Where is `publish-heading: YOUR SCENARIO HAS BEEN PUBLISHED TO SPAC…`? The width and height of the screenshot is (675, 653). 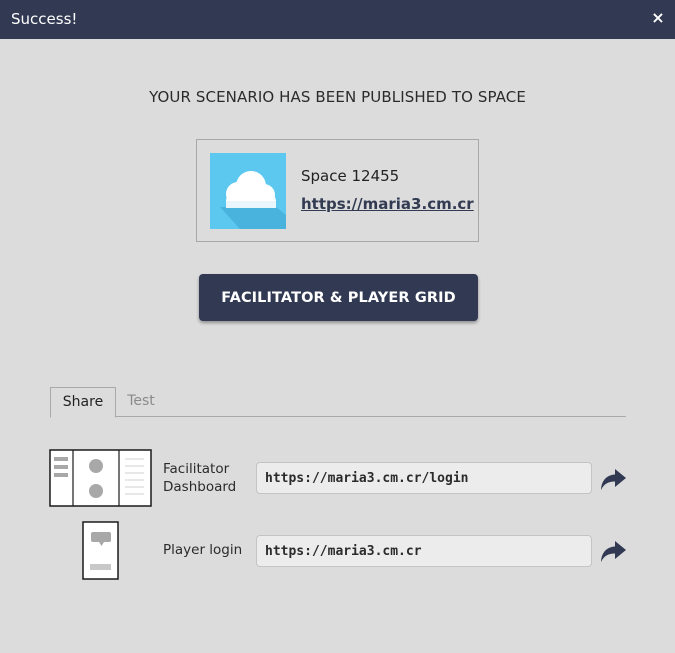
publish-heading: YOUR SCENARIO HAS BEEN PUBLISHED TO SPAC… is located at coordinates (337, 97).